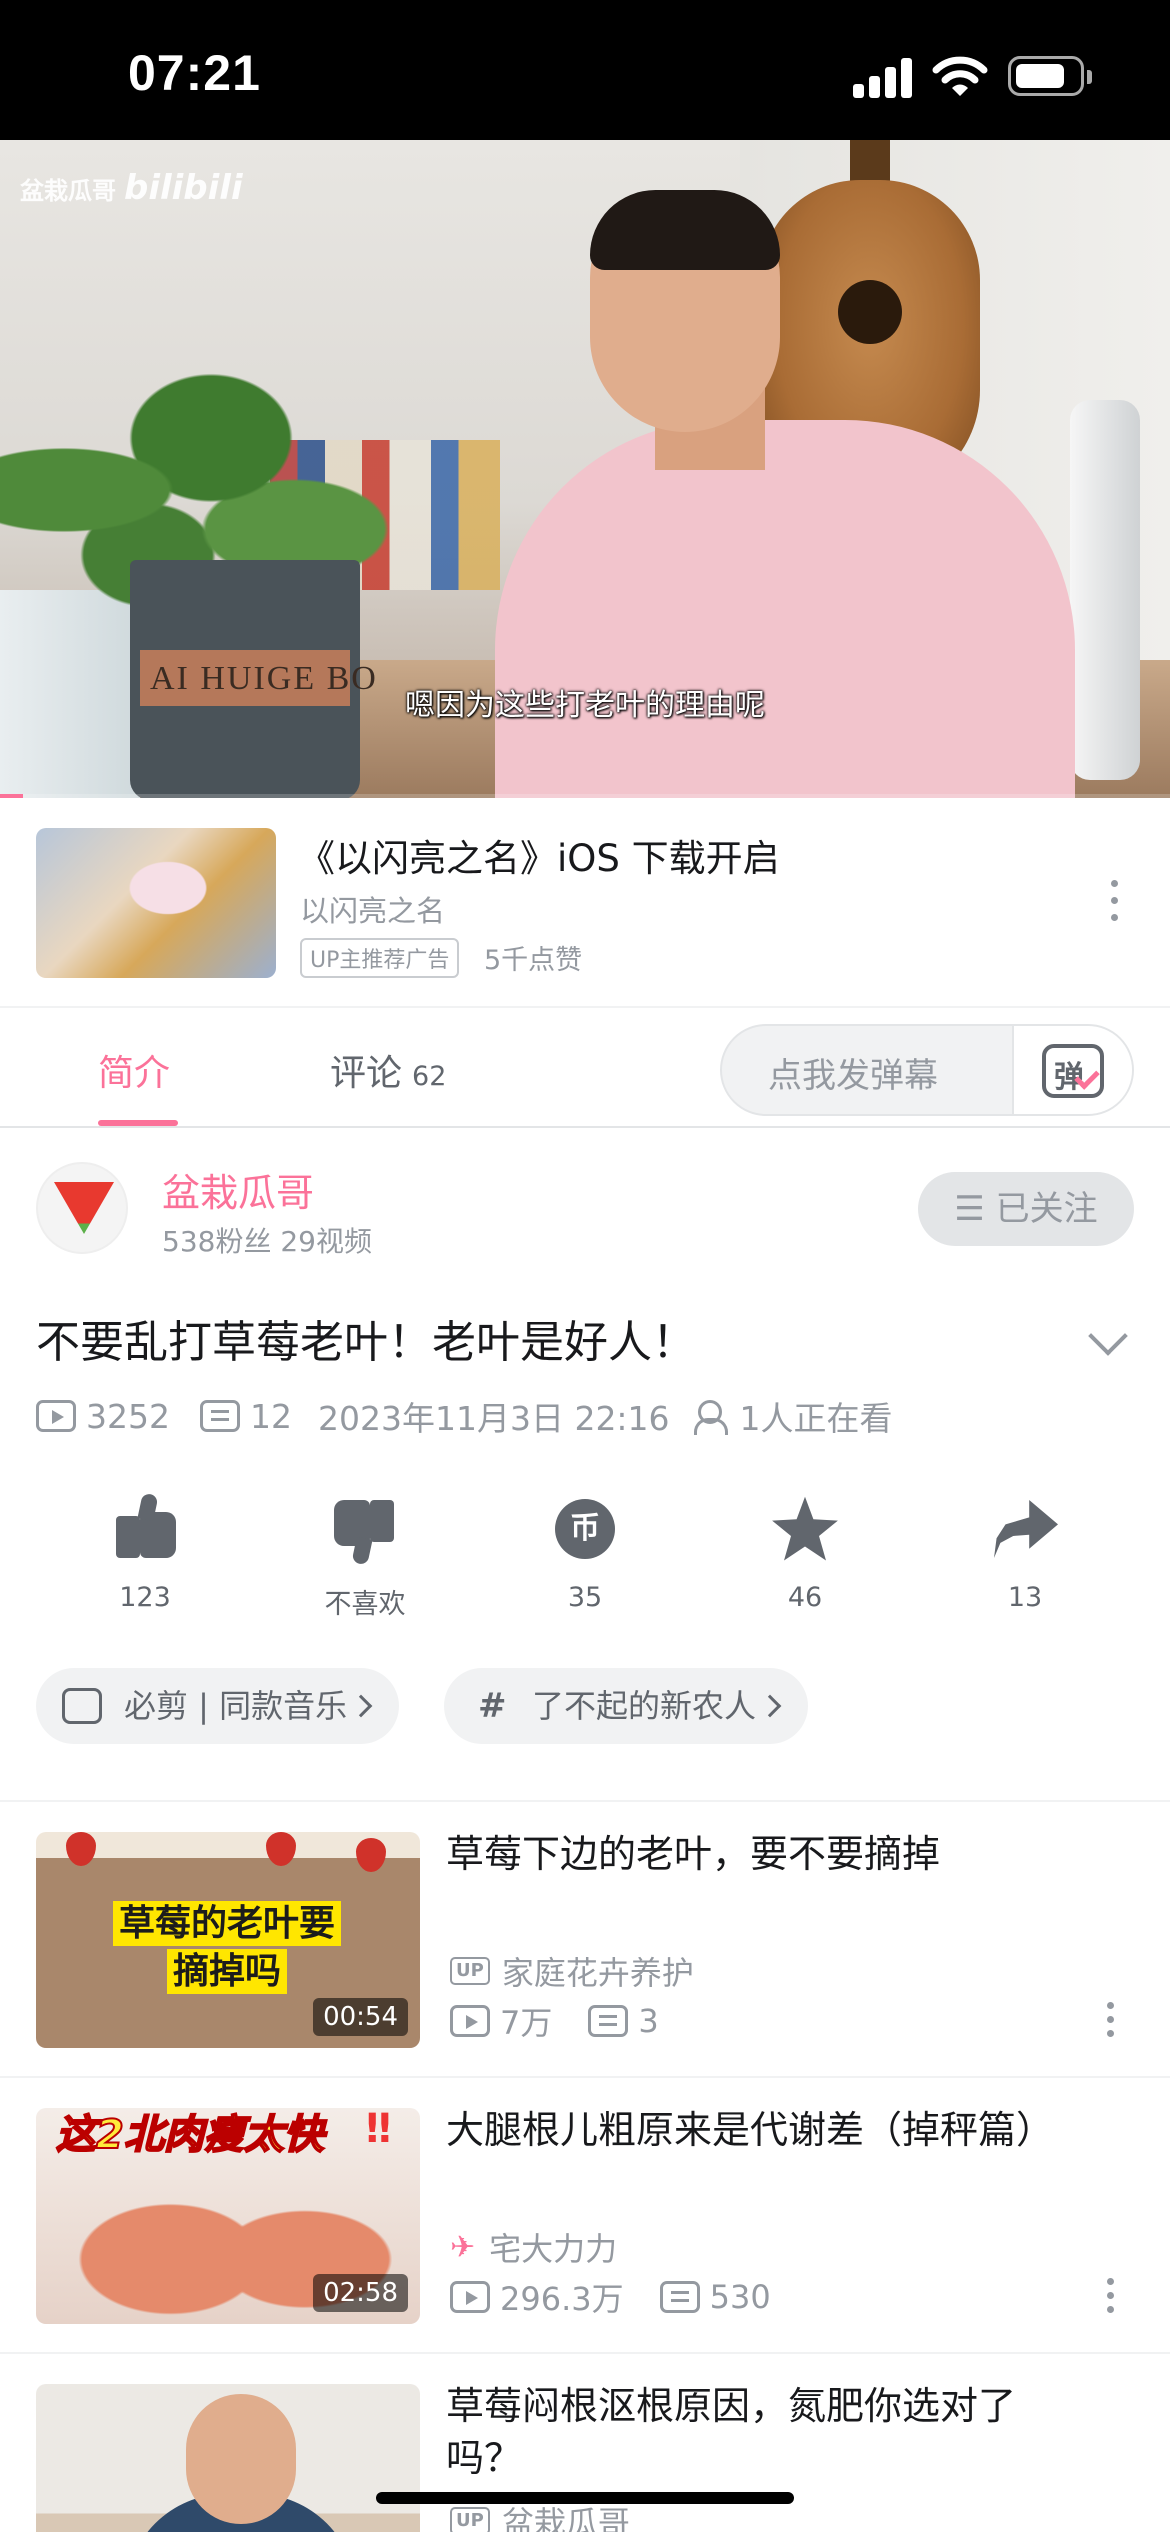  What do you see at coordinates (145, 1528) in the screenshot?
I see `thumbs-up-icon` at bounding box center [145, 1528].